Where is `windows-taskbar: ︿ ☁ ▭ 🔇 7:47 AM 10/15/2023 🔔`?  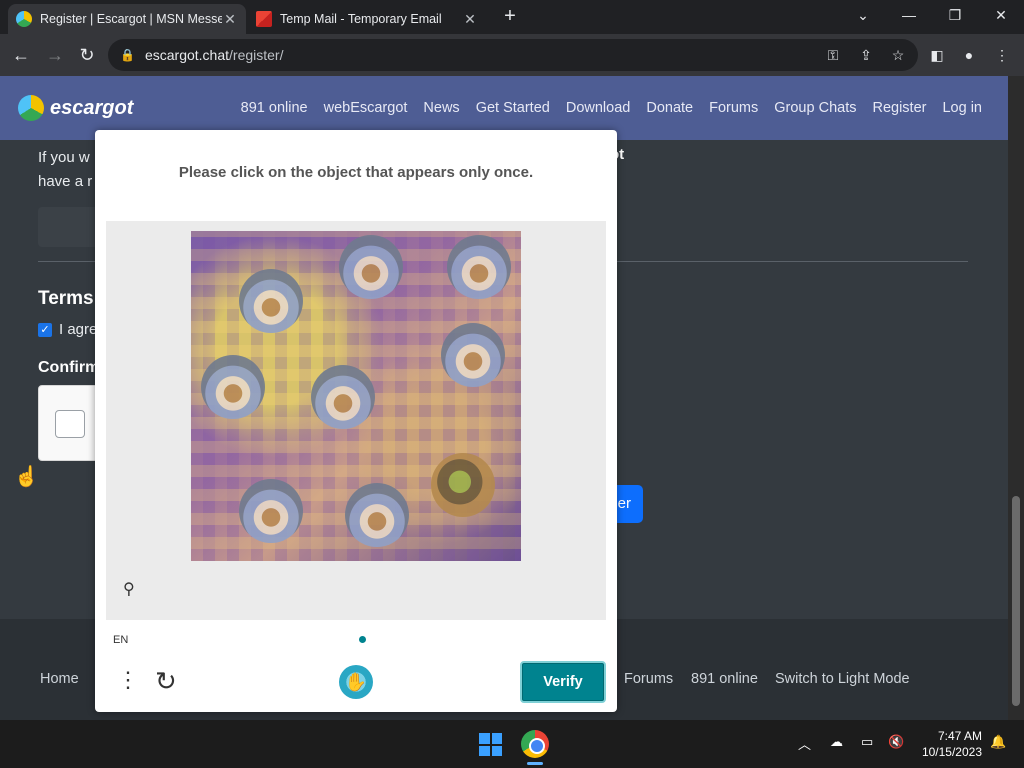
windows-taskbar: ︿ ☁ ▭ 🔇 7:47 AM 10/15/2023 🔔 is located at coordinates (512, 744).